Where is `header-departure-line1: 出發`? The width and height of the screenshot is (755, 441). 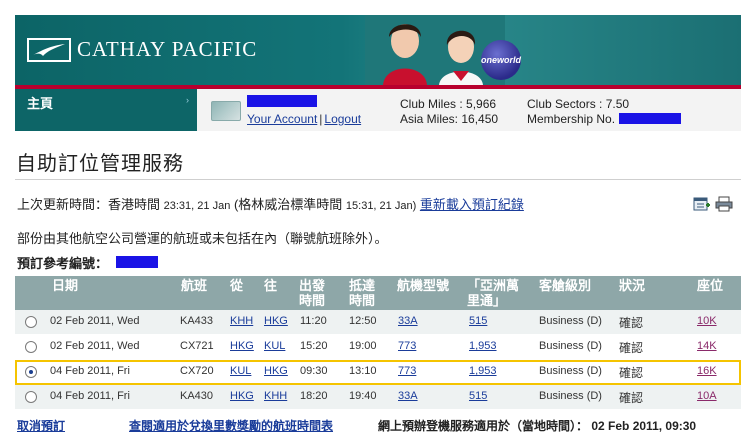
header-departure-line1: 出發 is located at coordinates (312, 285).